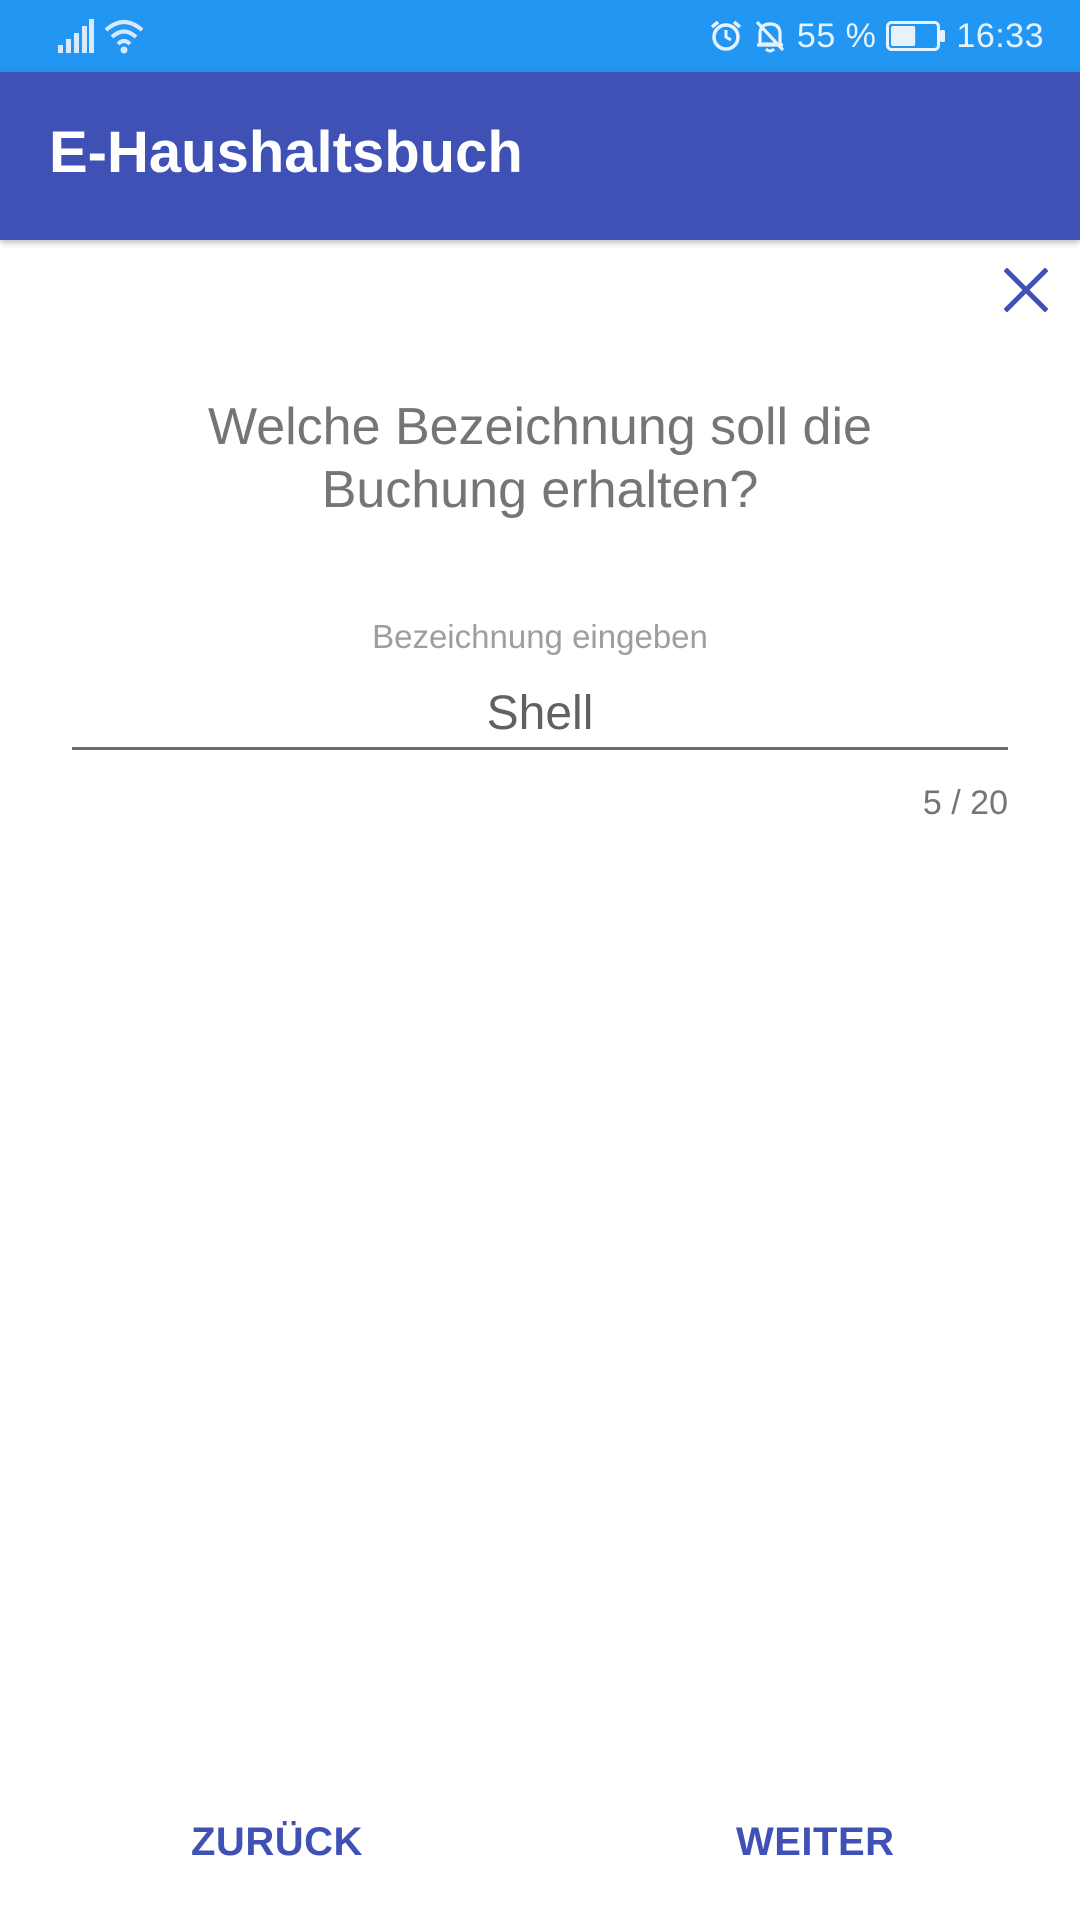  I want to click on battery-icon, so click(916, 36).